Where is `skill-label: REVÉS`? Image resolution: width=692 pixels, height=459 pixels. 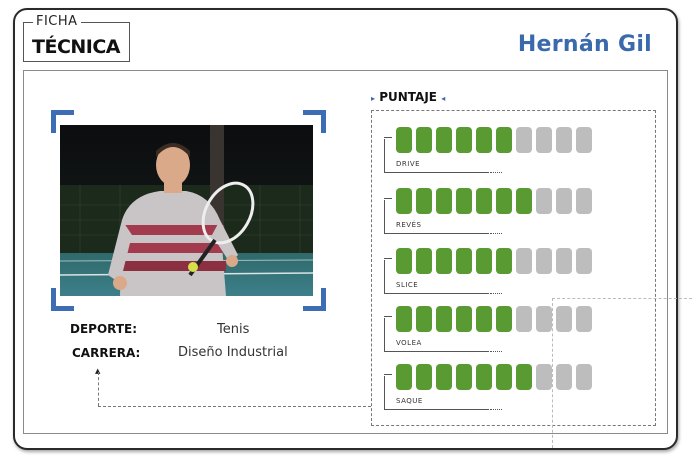 skill-label: REVÉS is located at coordinates (409, 225).